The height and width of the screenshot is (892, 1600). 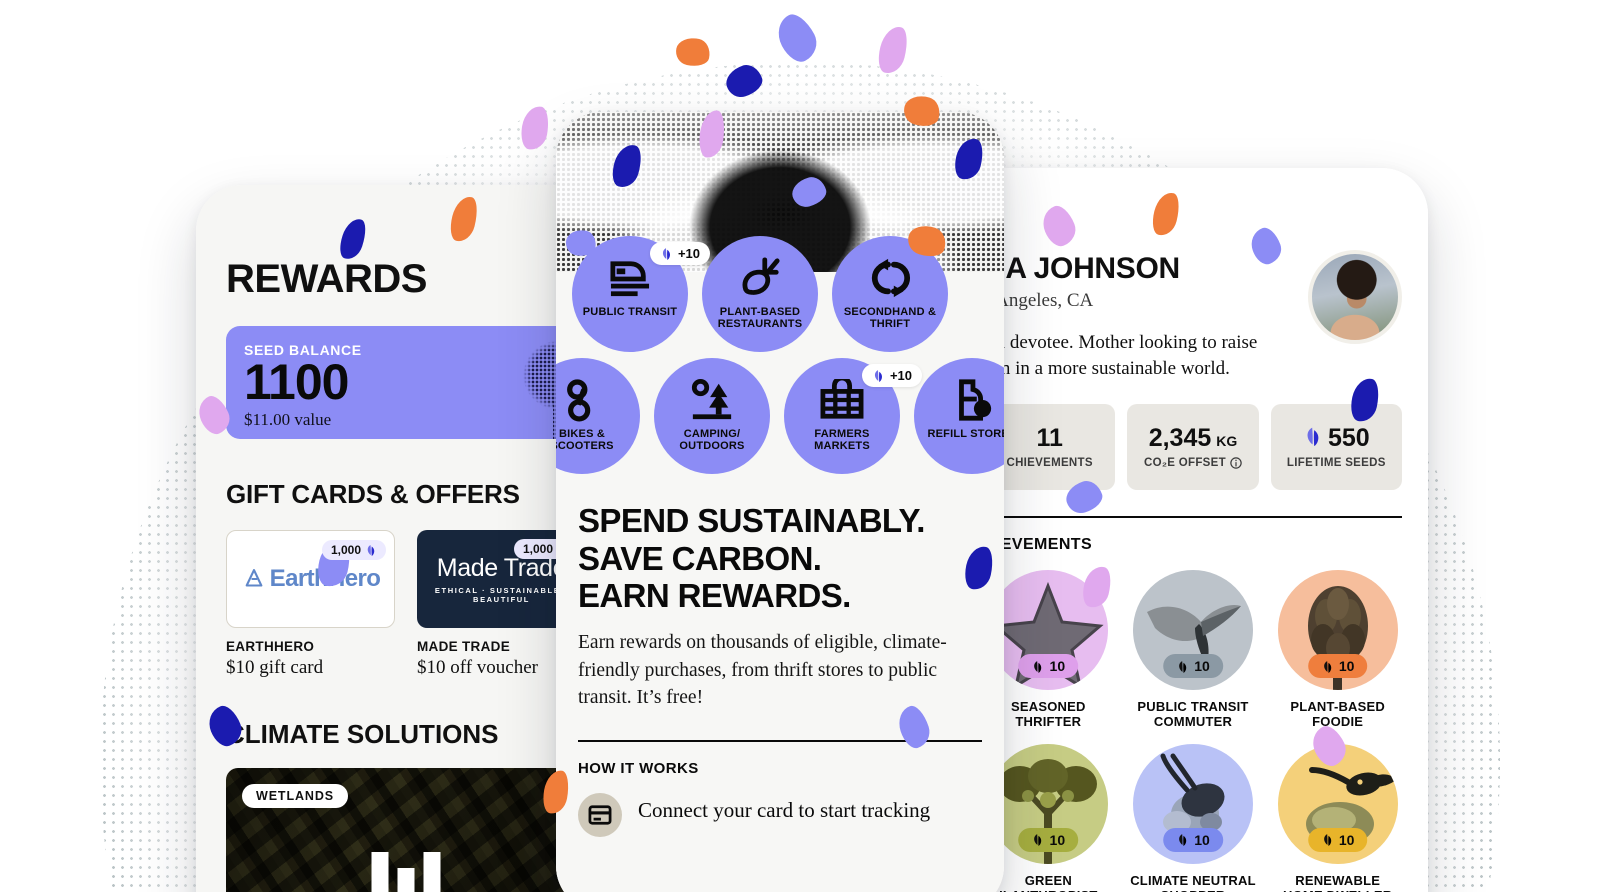 What do you see at coordinates (1048, 714) in the screenshot?
I see `achievement-name: SEASONED THRIFTER` at bounding box center [1048, 714].